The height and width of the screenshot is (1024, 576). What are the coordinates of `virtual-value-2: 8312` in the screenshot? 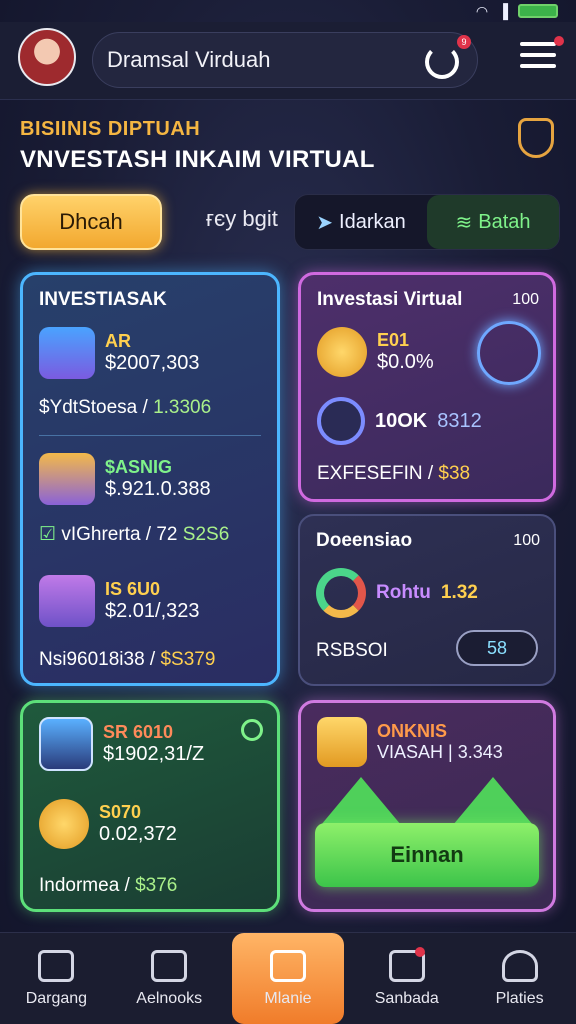 It's located at (459, 420).